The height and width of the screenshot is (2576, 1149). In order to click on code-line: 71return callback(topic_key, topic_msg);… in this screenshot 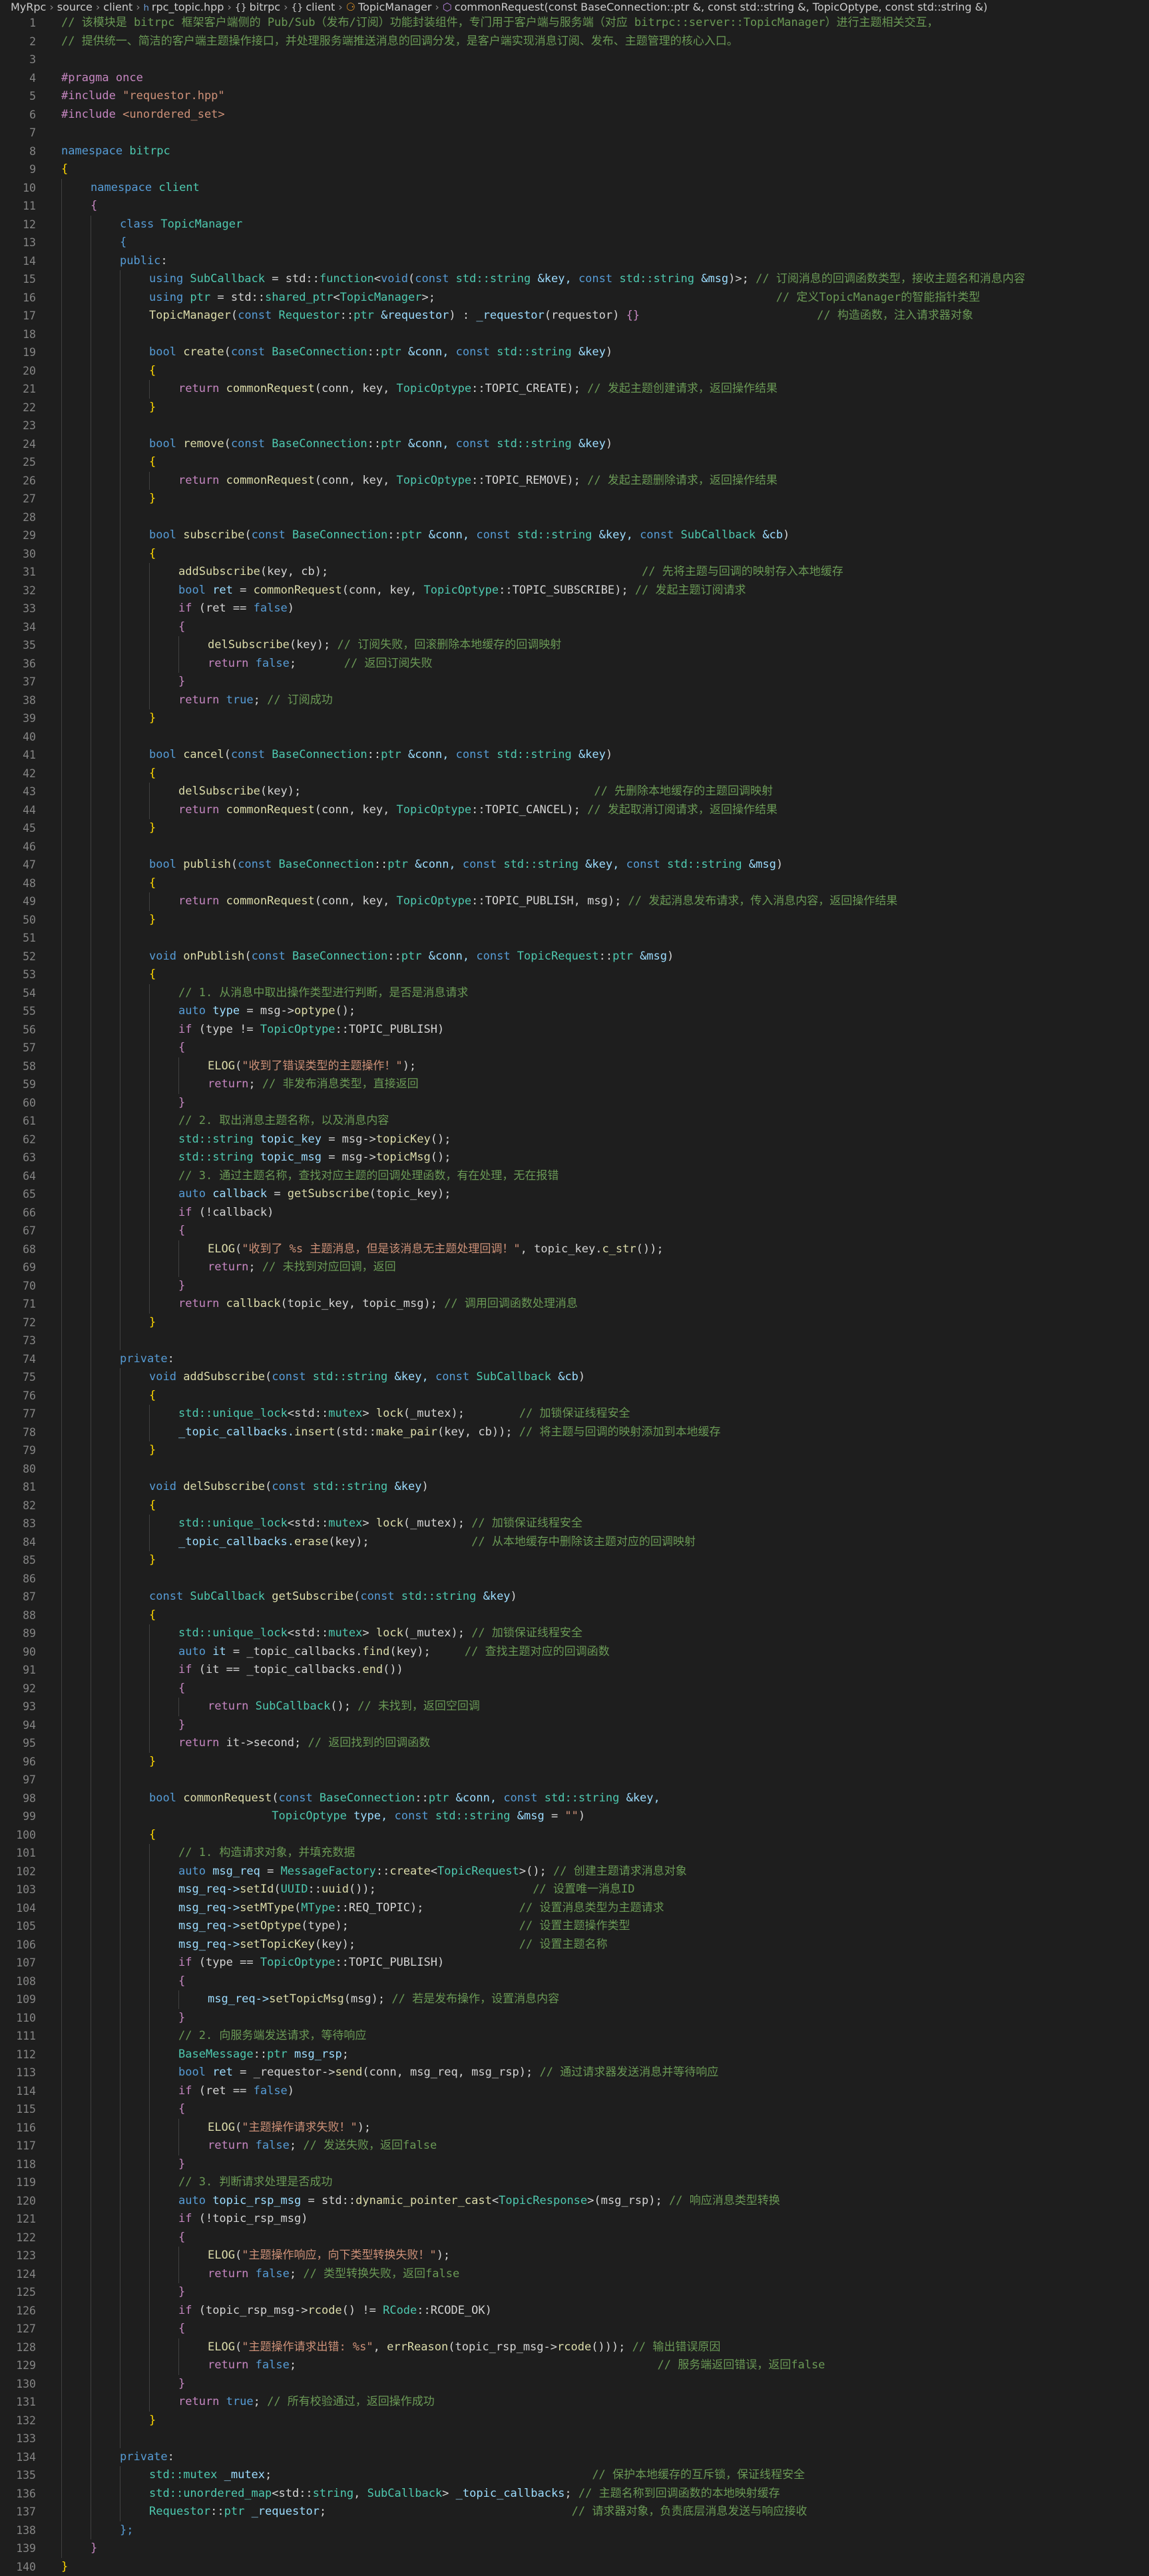, I will do `click(574, 1304)`.